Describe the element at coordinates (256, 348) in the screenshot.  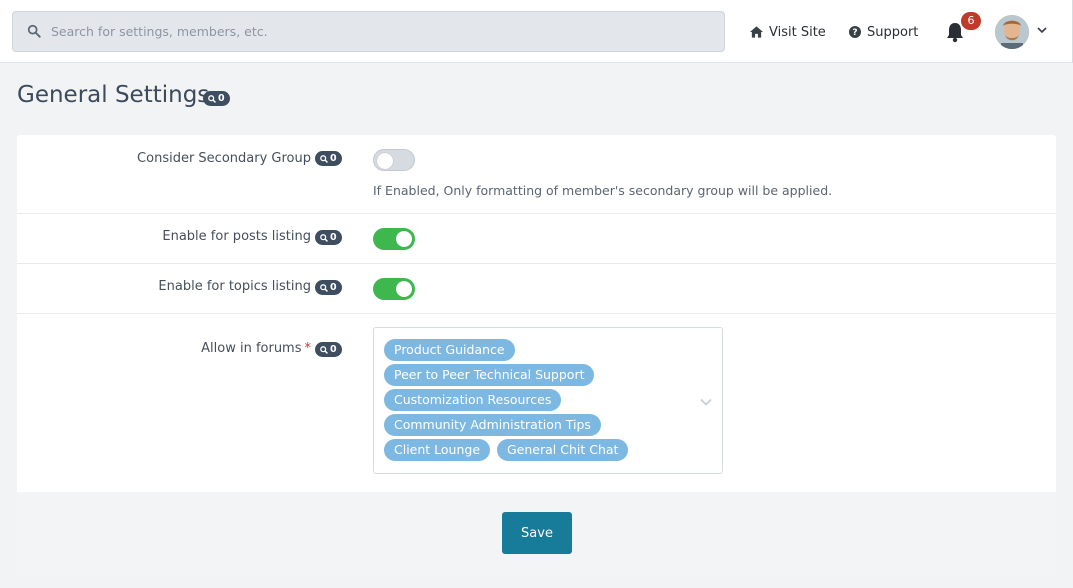
I see `setting-label: Allow in forums *` at that location.